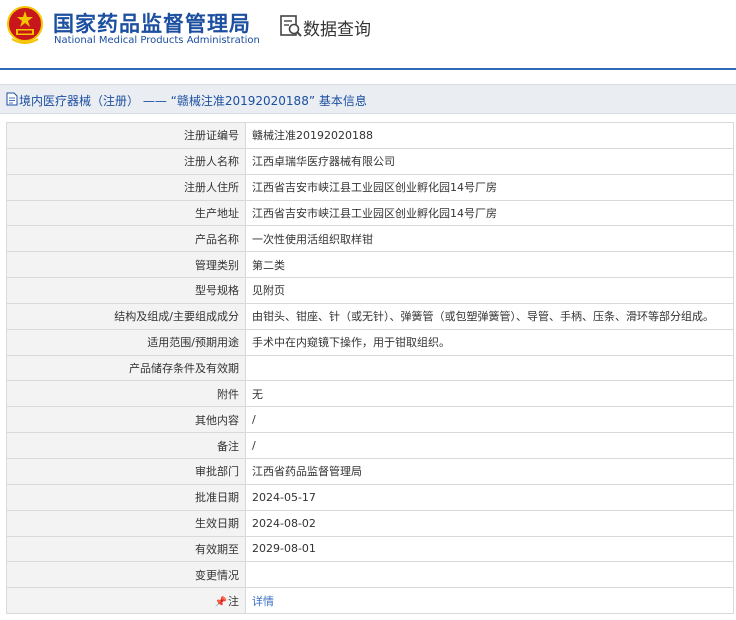  Describe the element at coordinates (152, 23) in the screenshot. I see `org-name-cn: 国家药品监督管理局` at that location.